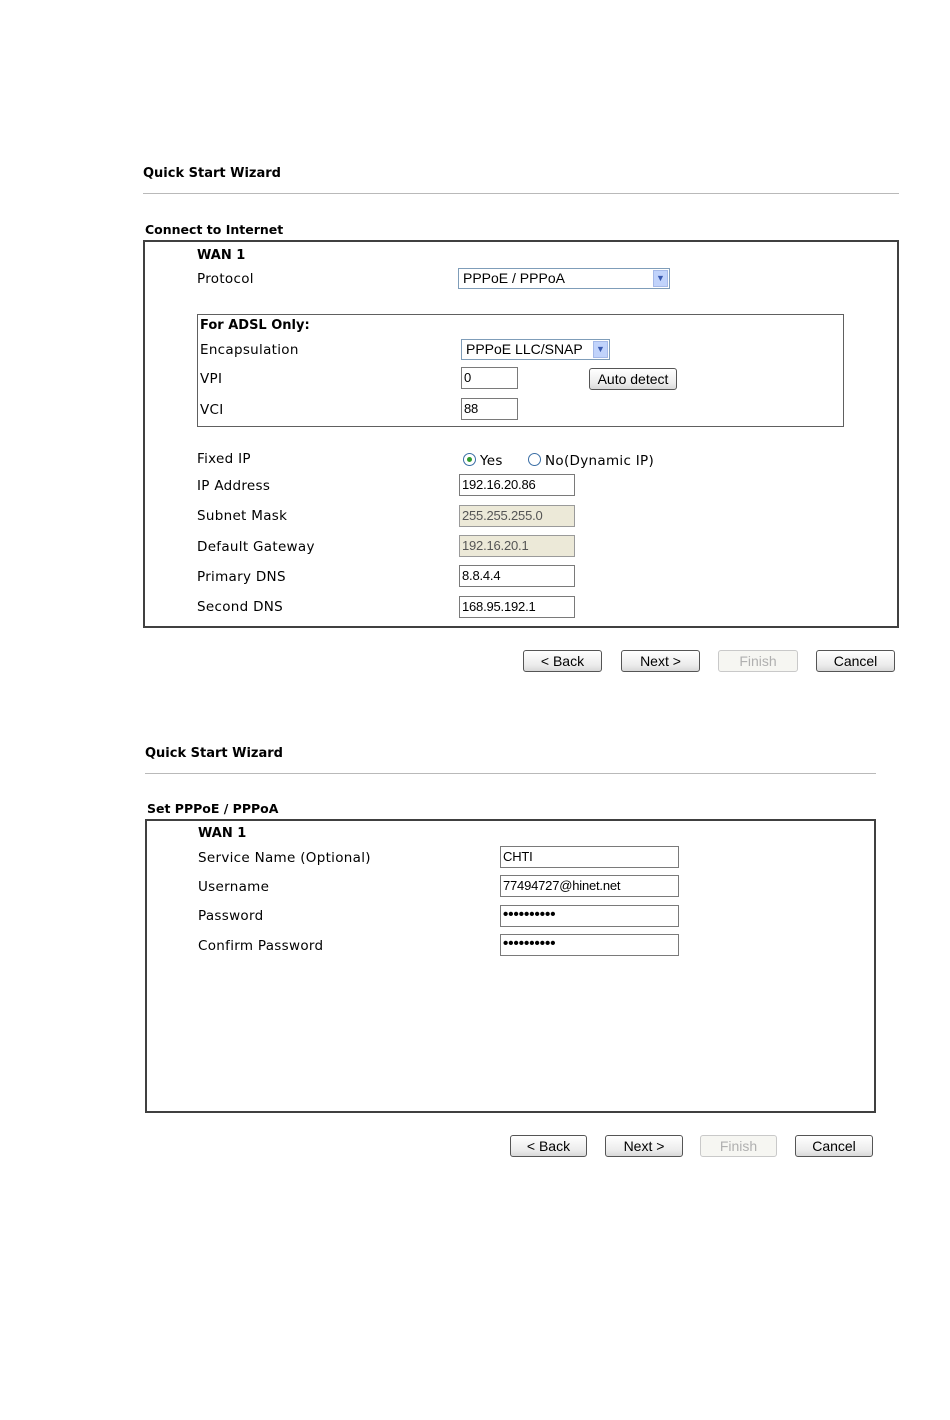 The width and height of the screenshot is (950, 1420). I want to click on second-dns-input: 168.95.192.1, so click(517, 607).